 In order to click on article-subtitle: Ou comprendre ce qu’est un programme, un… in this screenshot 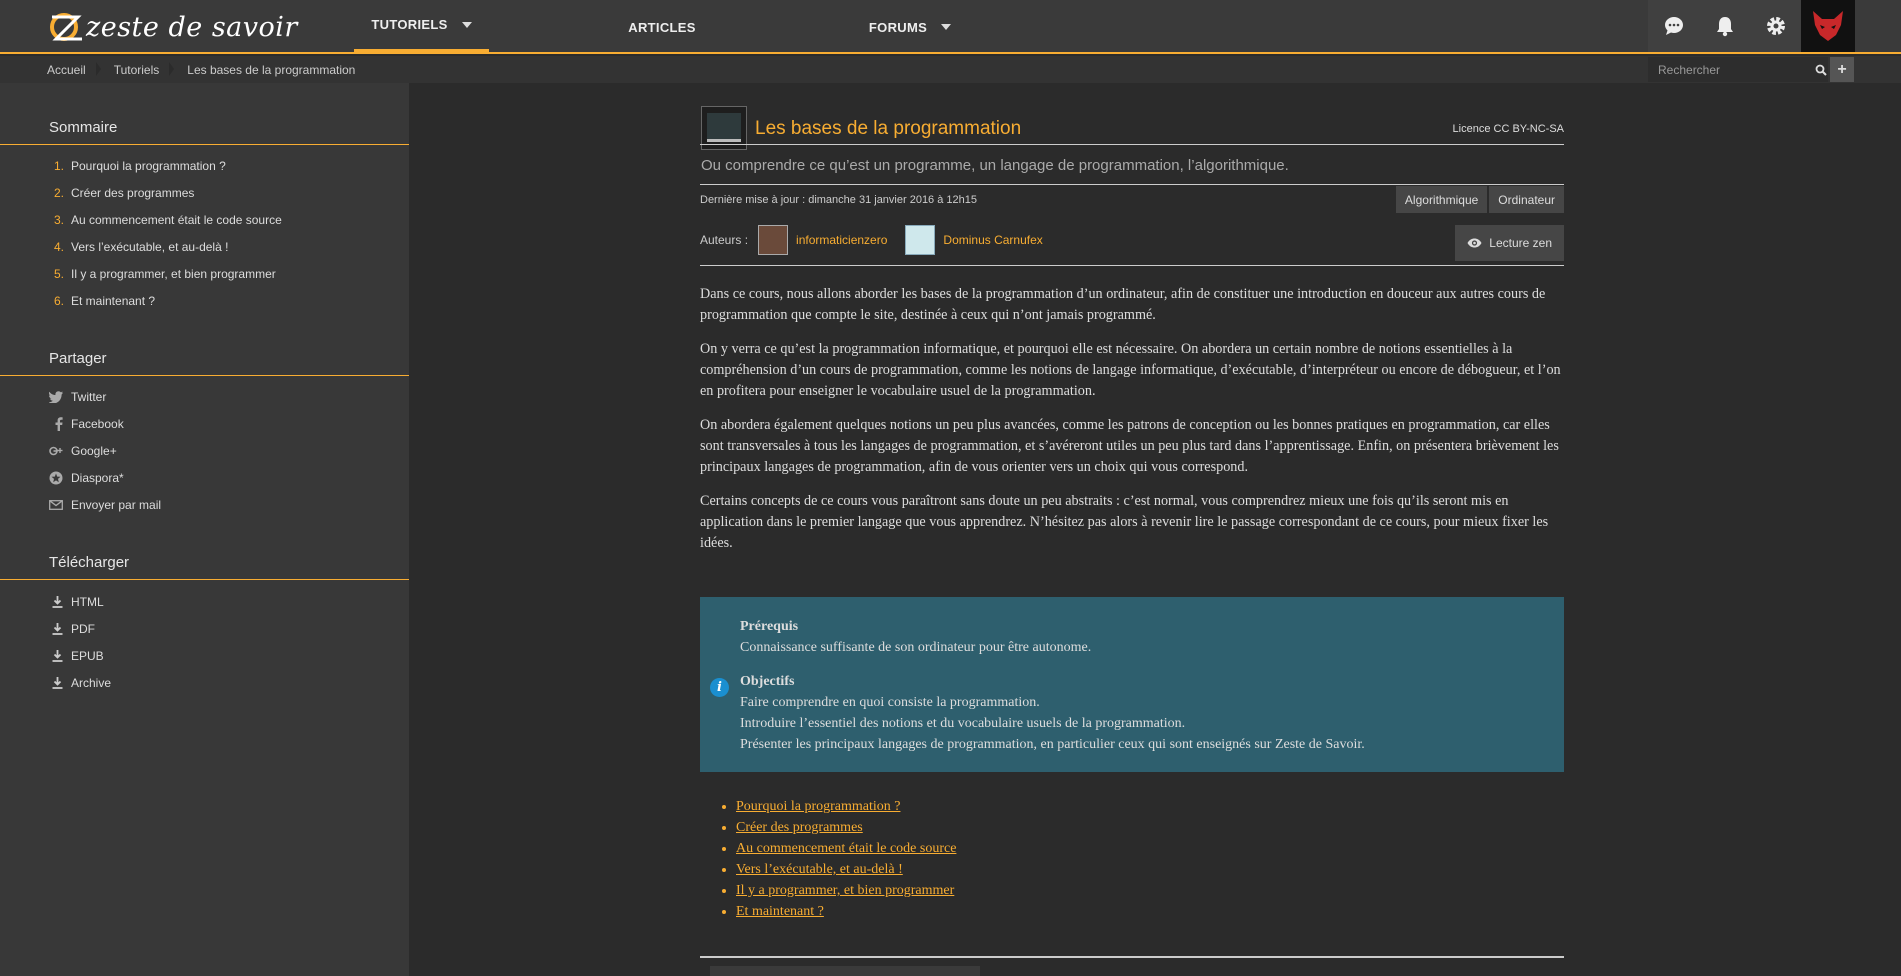, I will do `click(995, 165)`.